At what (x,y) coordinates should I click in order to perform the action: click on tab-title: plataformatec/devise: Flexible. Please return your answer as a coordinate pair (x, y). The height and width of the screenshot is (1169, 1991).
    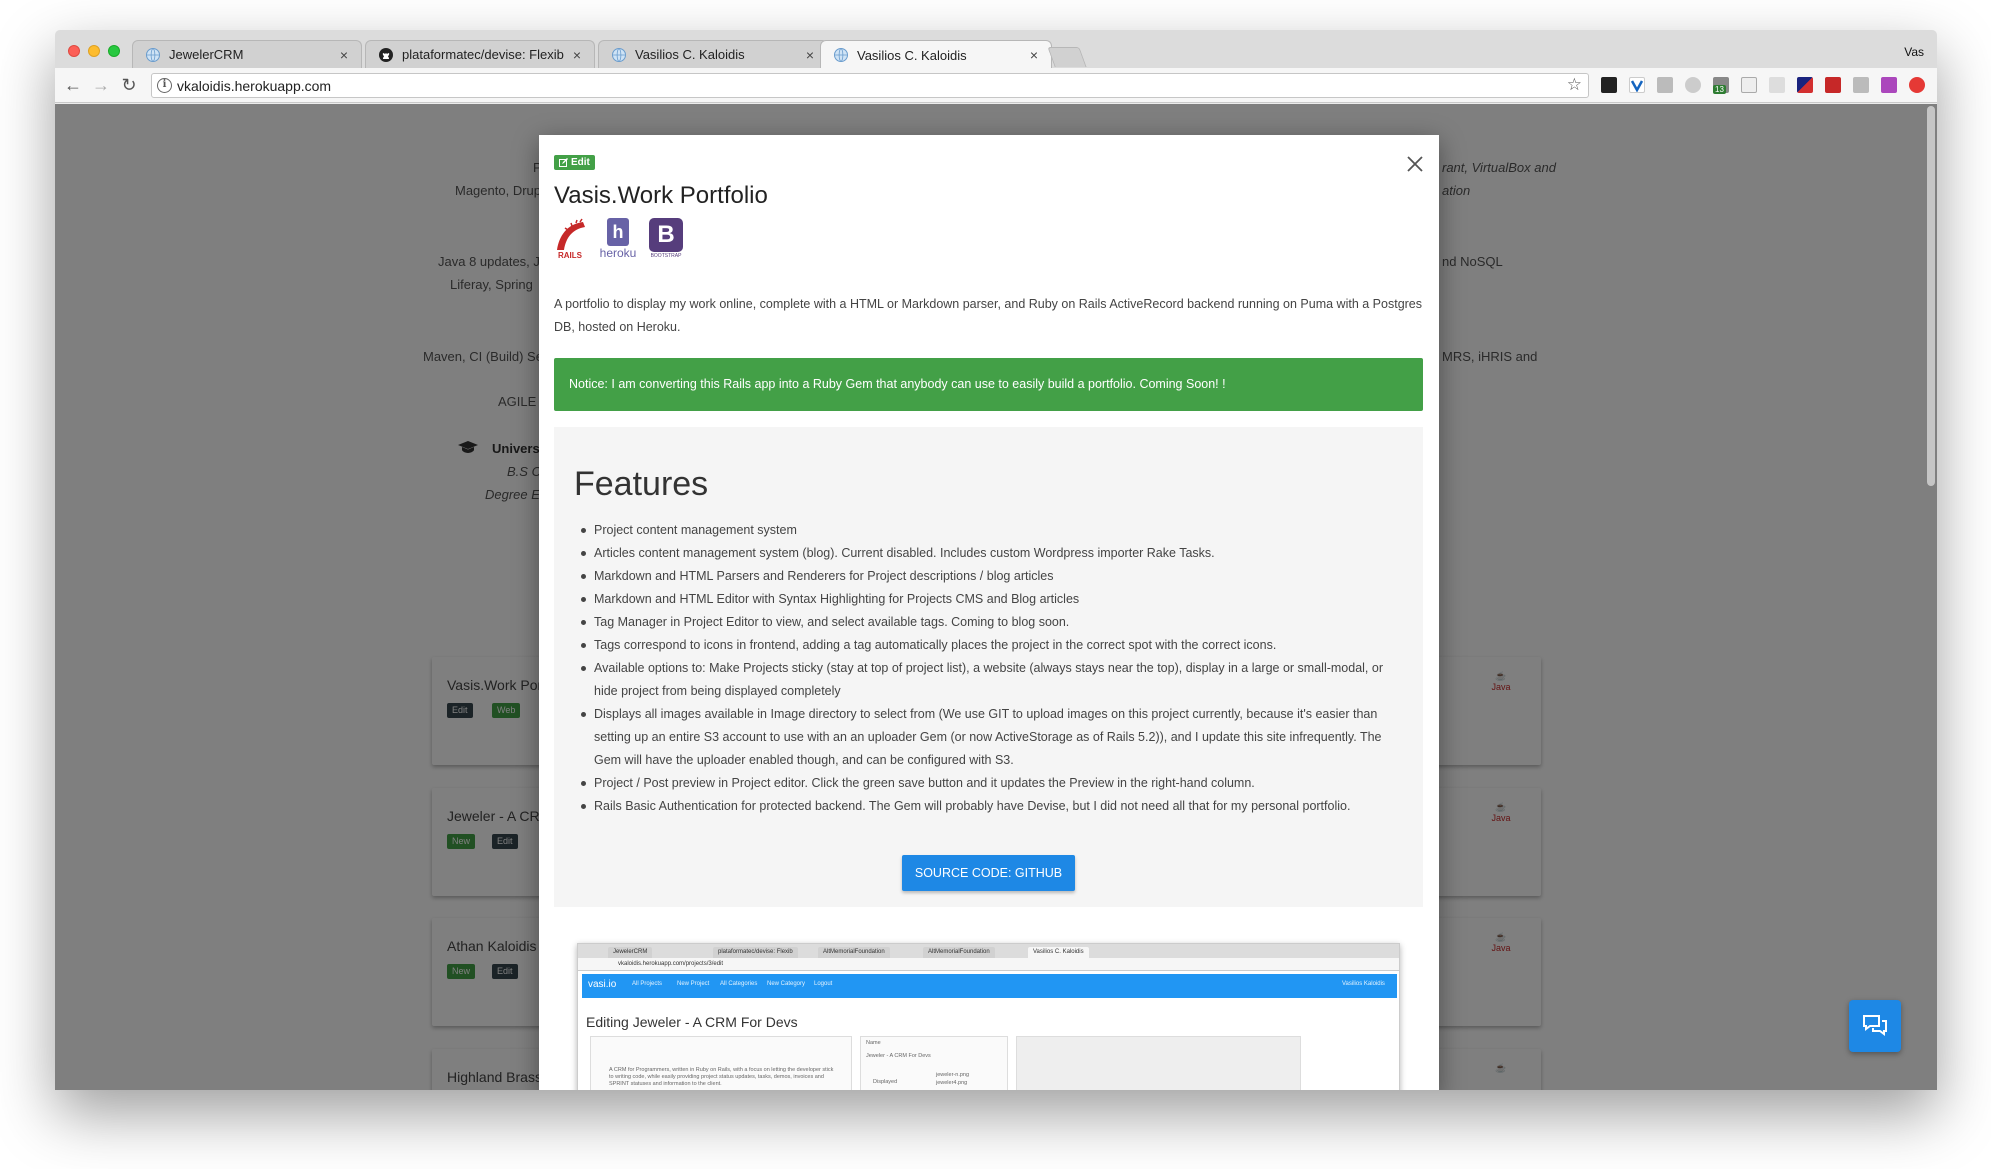
    Looking at the image, I should click on (483, 54).